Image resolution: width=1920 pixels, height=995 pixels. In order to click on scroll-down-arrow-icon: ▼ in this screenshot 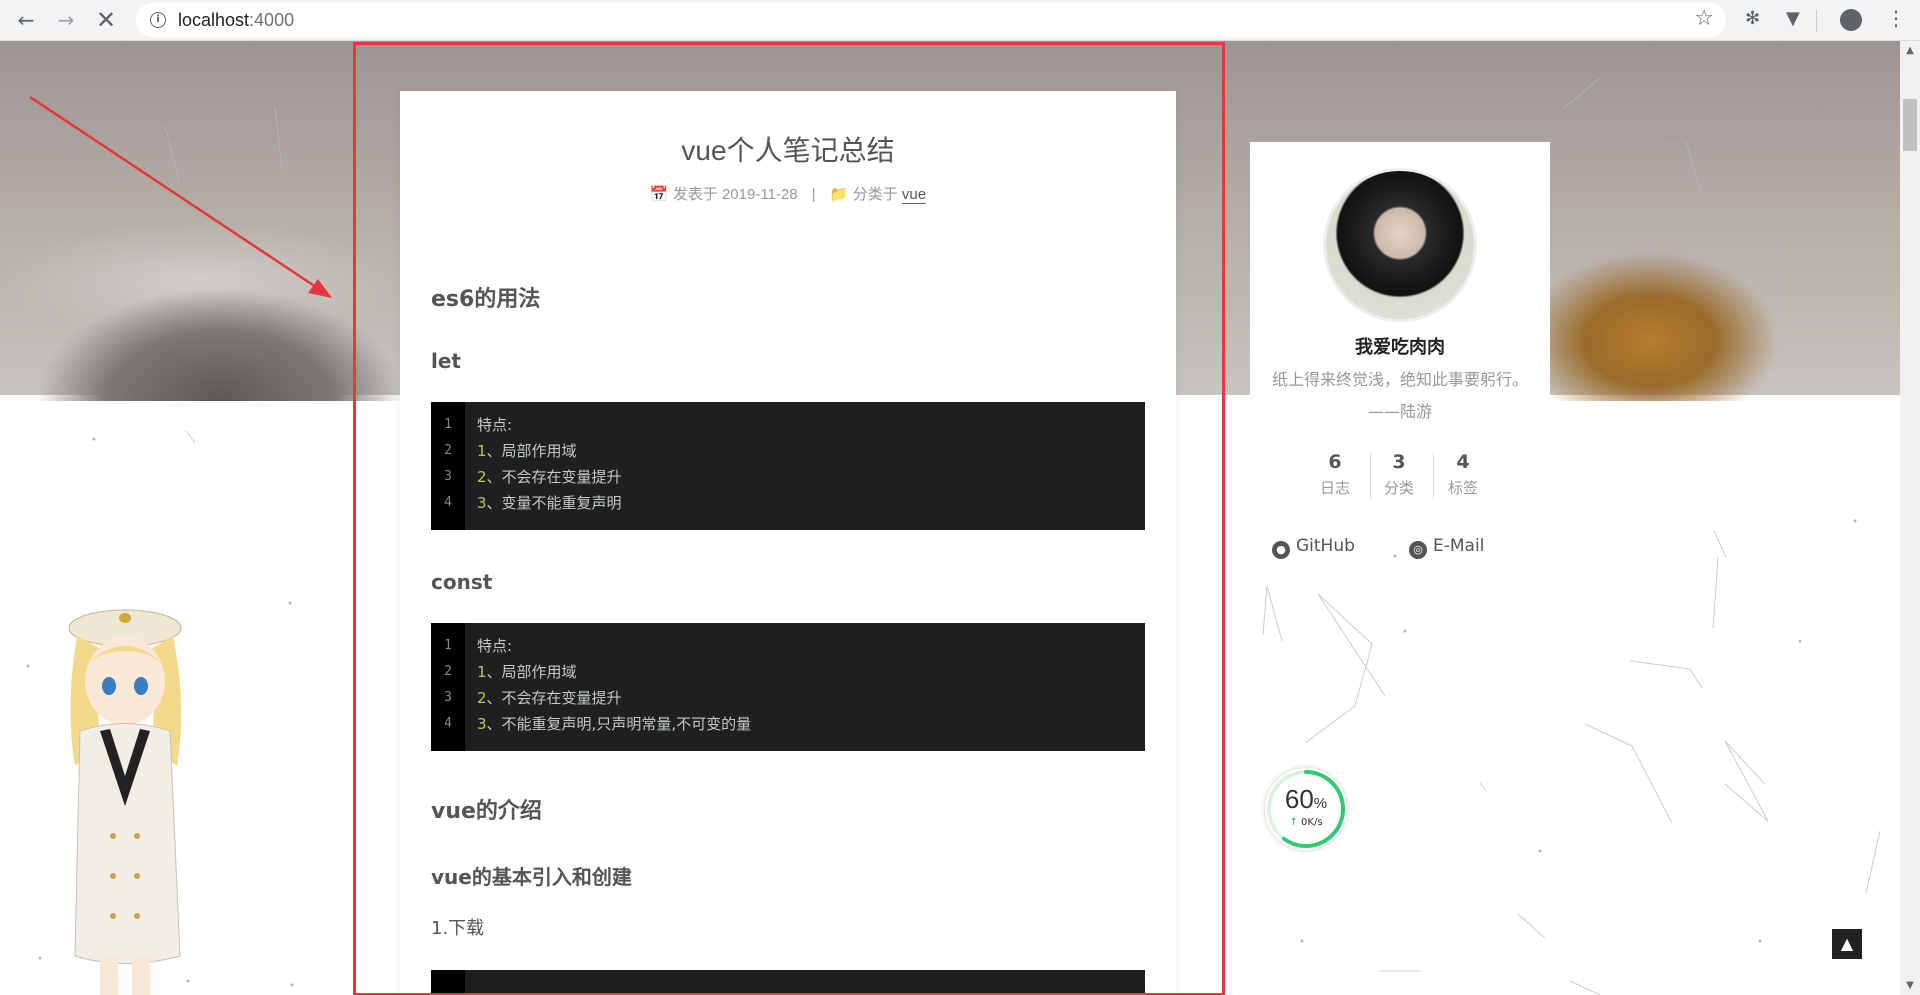, I will do `click(1910, 985)`.